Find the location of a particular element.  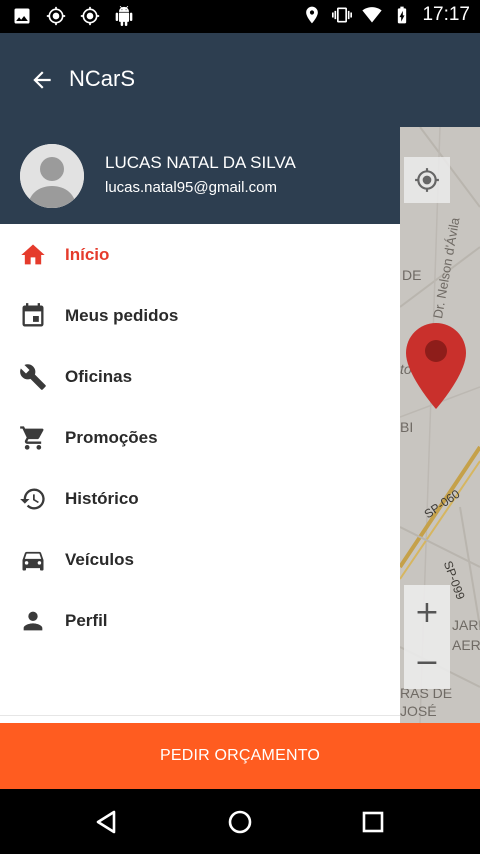

pedir-orcamento-button: PEDIR ORÇAMENTO is located at coordinates (240, 756).